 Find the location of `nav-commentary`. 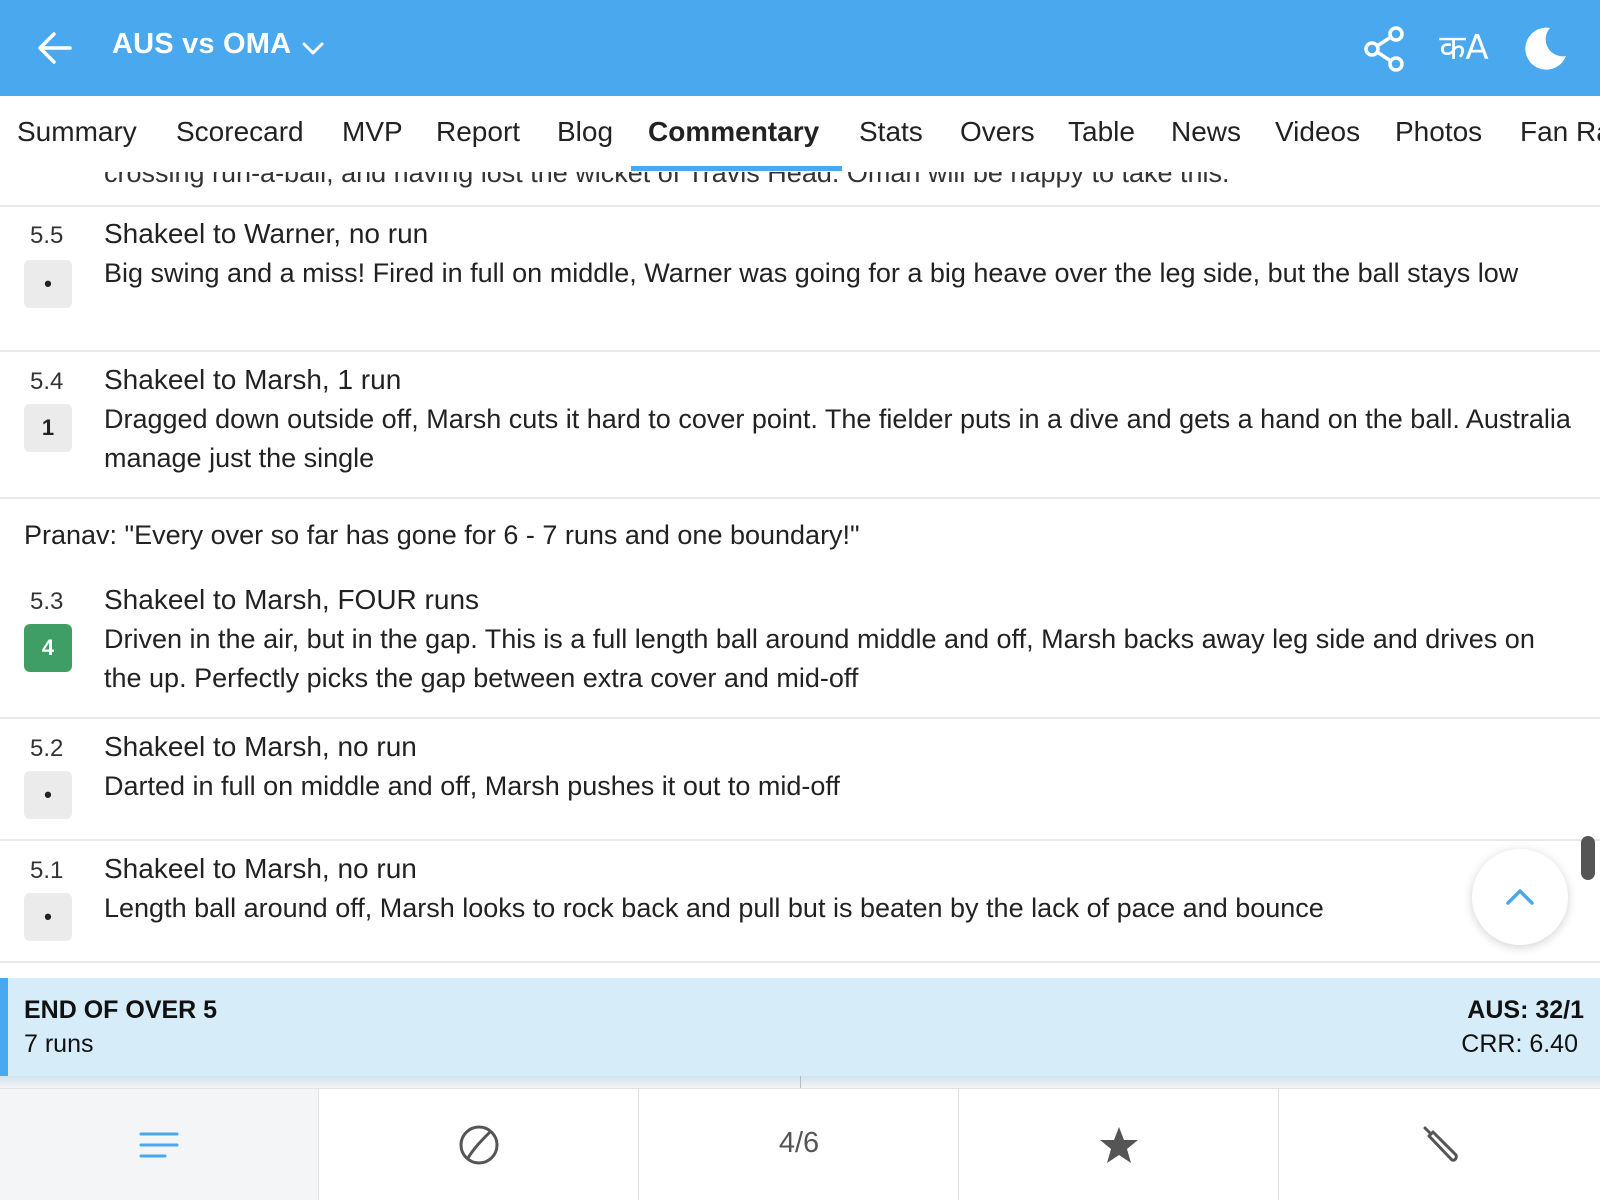

nav-commentary is located at coordinates (159, 1144).